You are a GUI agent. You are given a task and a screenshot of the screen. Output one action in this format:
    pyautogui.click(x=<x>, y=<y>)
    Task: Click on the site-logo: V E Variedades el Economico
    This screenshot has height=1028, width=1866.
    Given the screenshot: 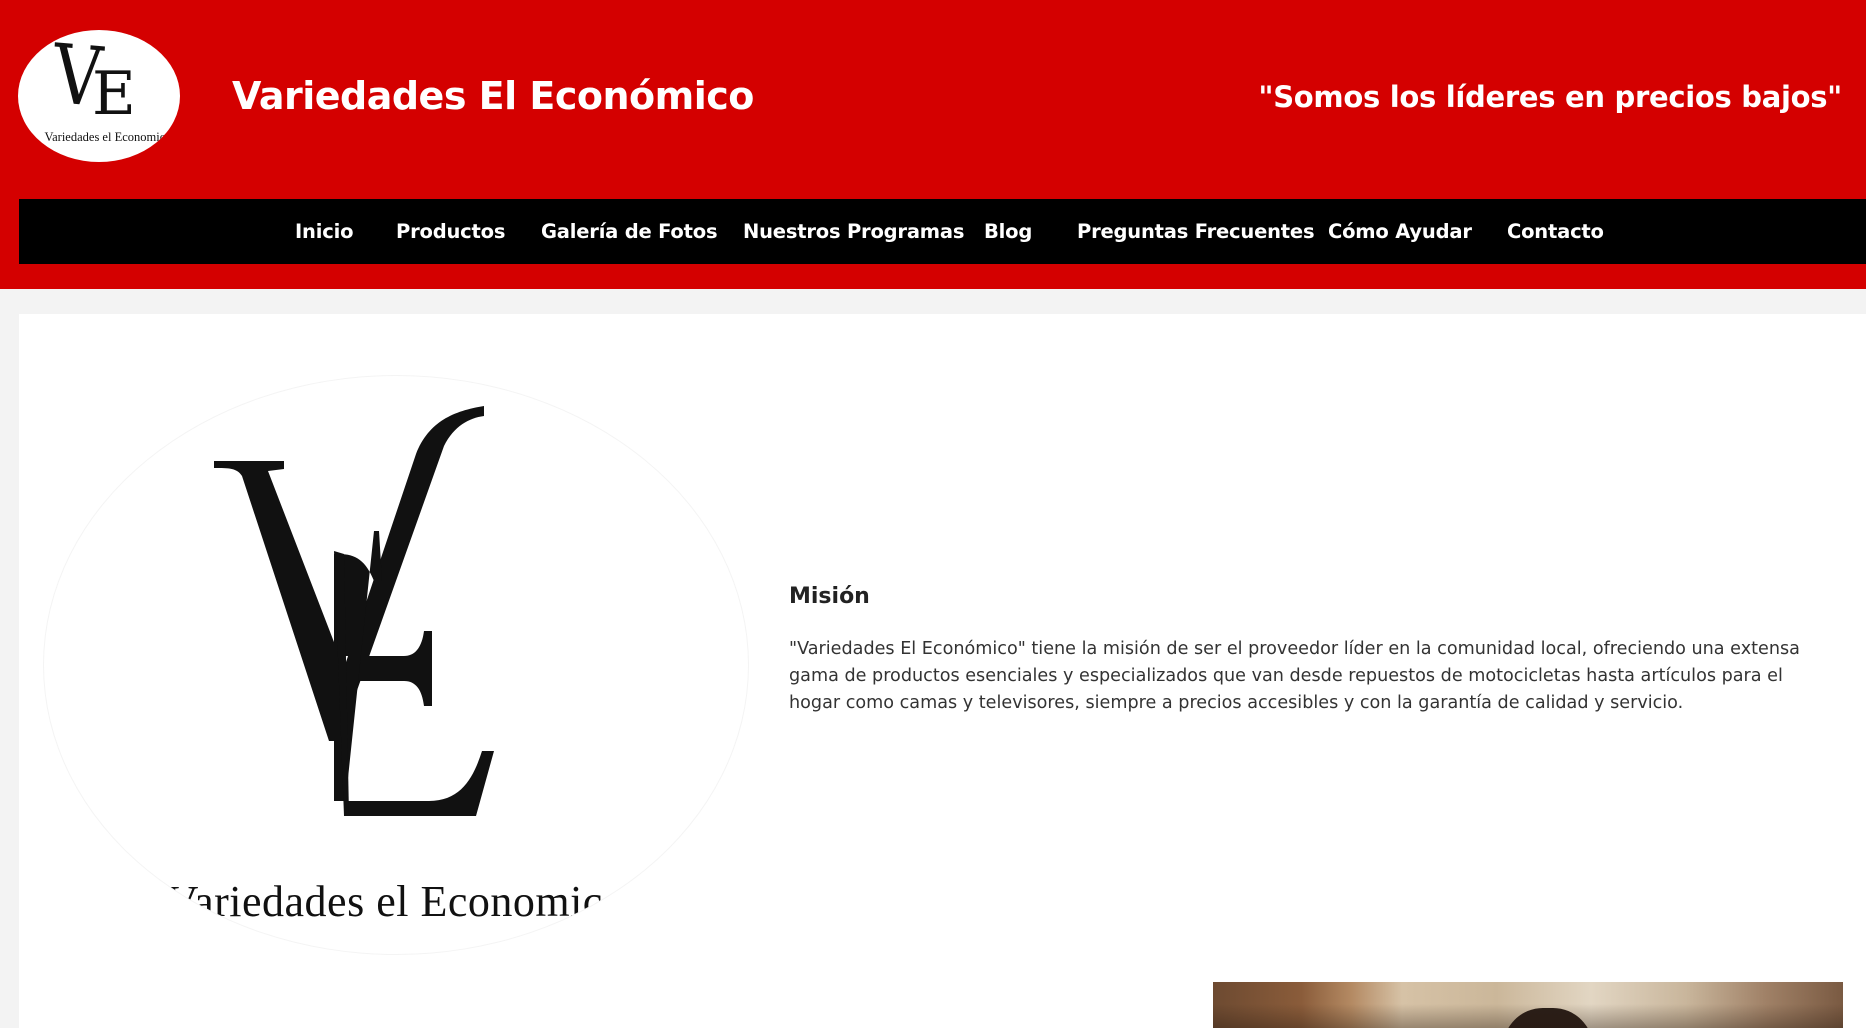 What is the action you would take?
    pyautogui.click(x=99, y=96)
    